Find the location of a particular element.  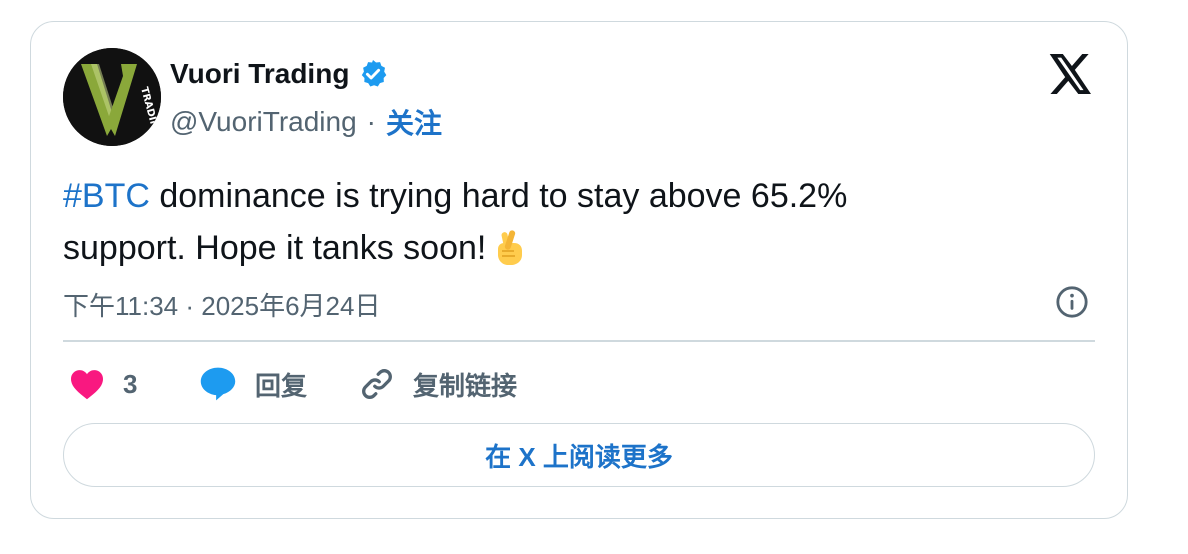

read-more-label: 在 X 上阅读更多 is located at coordinates (579, 456).